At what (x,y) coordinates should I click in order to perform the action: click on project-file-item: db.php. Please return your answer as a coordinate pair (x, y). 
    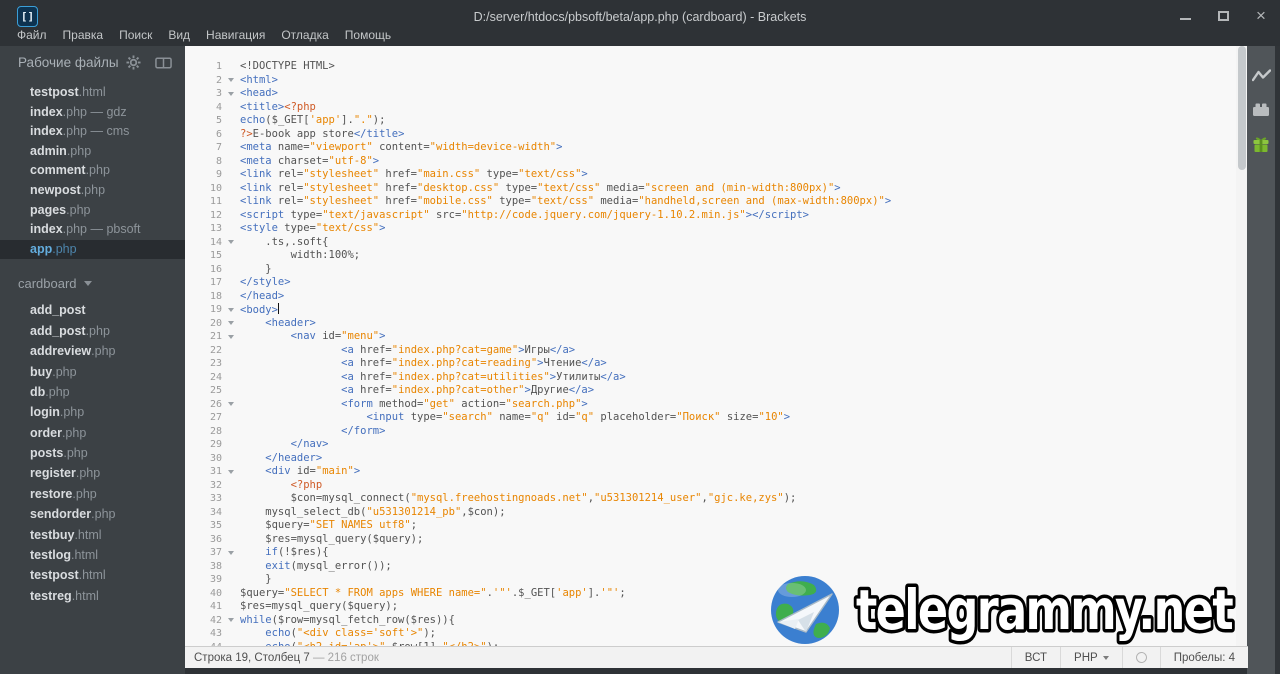
    Looking at the image, I should click on (92, 392).